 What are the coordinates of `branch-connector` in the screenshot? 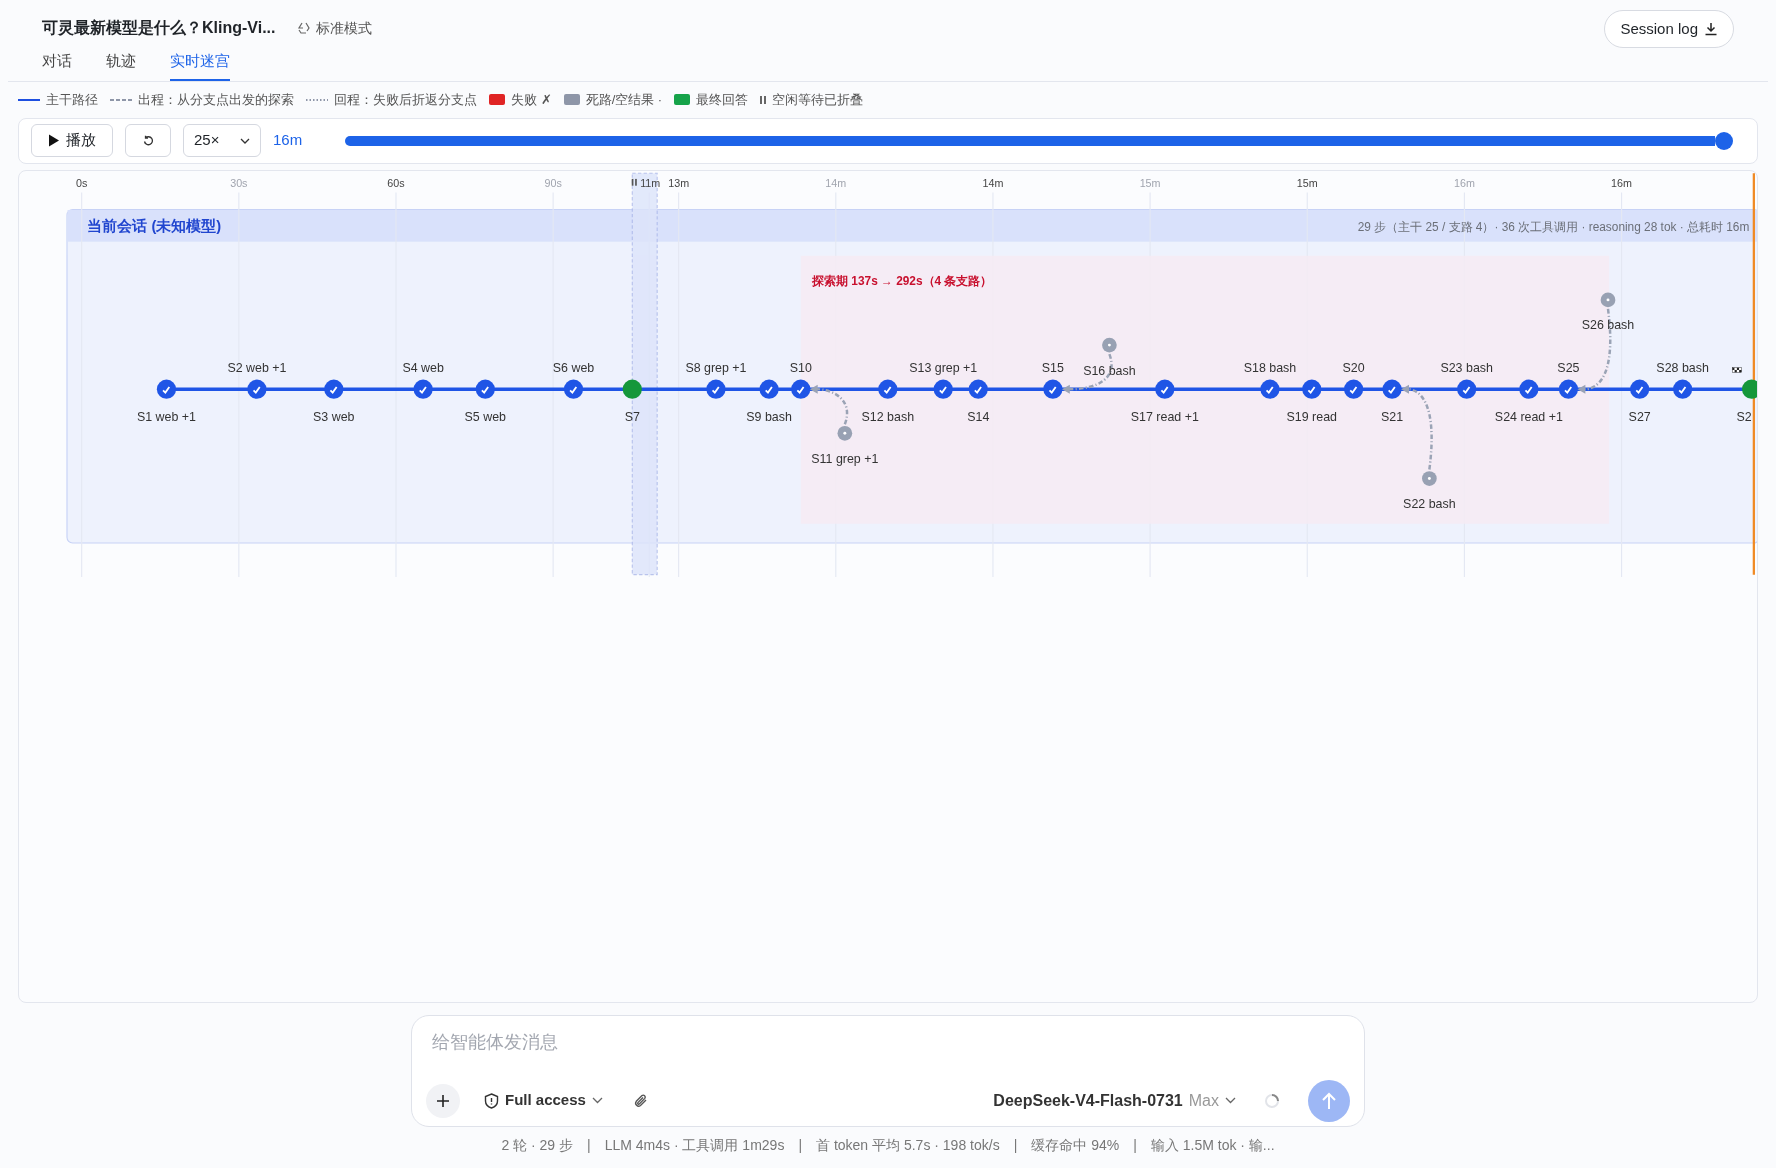 It's located at (829, 404).